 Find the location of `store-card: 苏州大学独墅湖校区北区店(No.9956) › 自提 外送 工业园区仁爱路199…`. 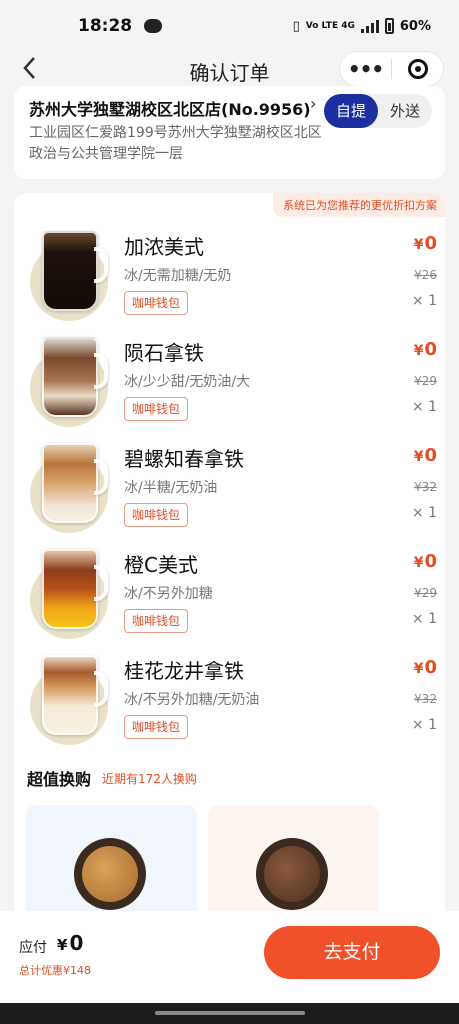

store-card: 苏州大学独墅湖校区北区店(No.9956) › 自提 外送 工业园区仁爱路199… is located at coordinates (229, 132).